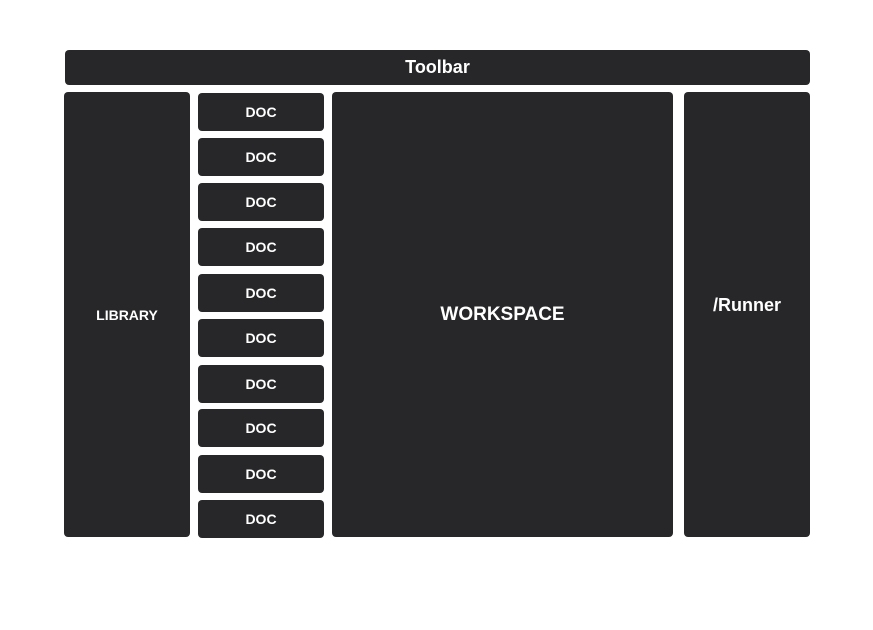 This screenshot has width=873, height=630. I want to click on toolbar-bar: Toolbar, so click(437, 67).